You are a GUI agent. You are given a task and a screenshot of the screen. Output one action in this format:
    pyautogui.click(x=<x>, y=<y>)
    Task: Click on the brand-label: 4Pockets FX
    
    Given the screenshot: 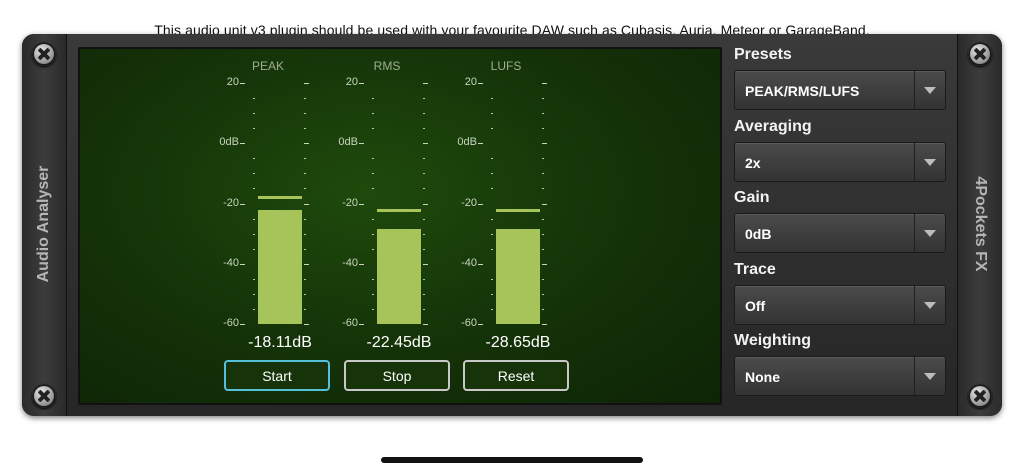 What is the action you would take?
    pyautogui.click(x=980, y=224)
    